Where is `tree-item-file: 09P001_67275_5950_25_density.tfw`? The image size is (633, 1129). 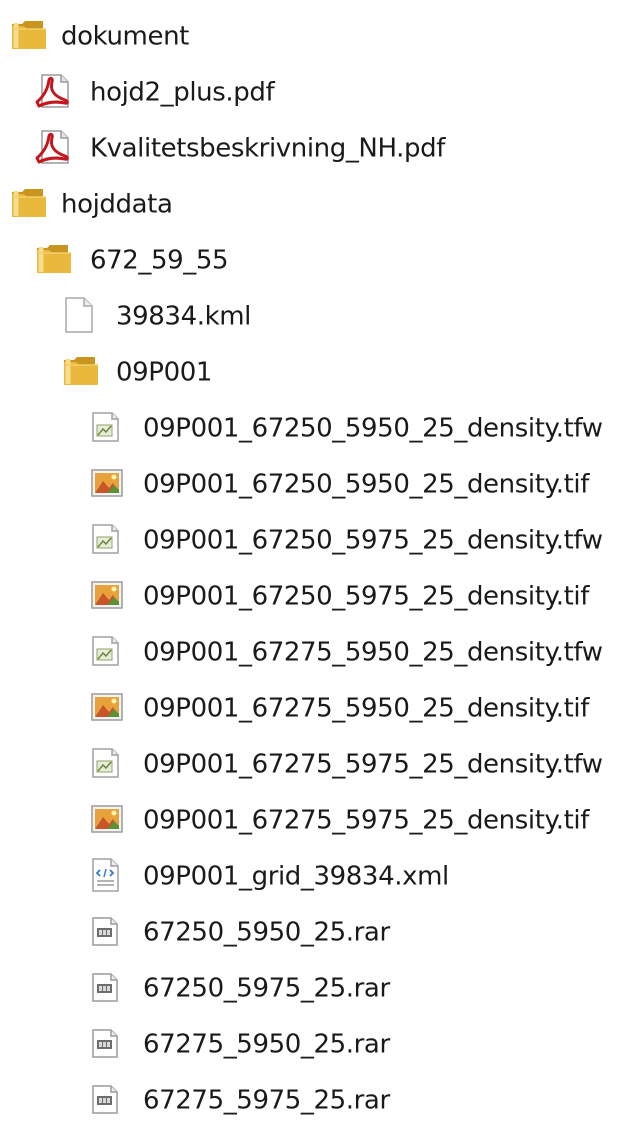 tree-item-file: 09P001_67275_5950_25_density.tfw is located at coordinates (316, 653).